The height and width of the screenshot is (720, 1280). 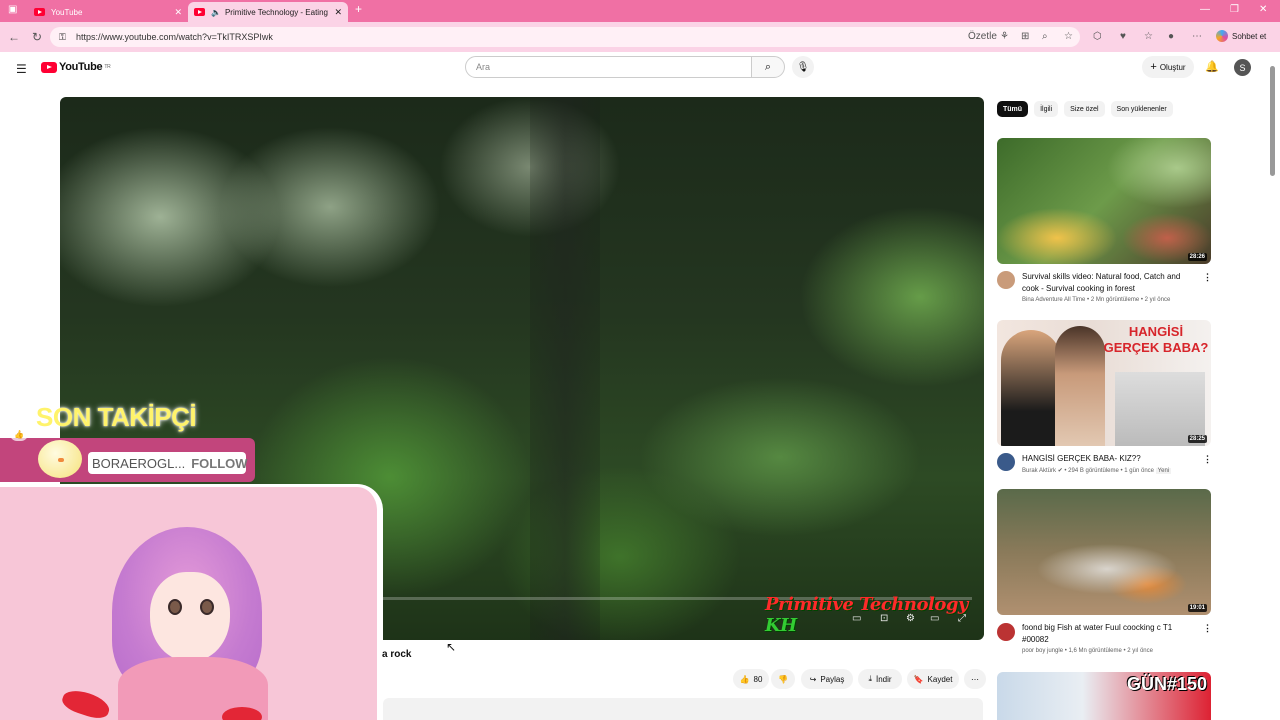 What do you see at coordinates (940, 679) in the screenshot?
I see `save-label: Kaydet` at bounding box center [940, 679].